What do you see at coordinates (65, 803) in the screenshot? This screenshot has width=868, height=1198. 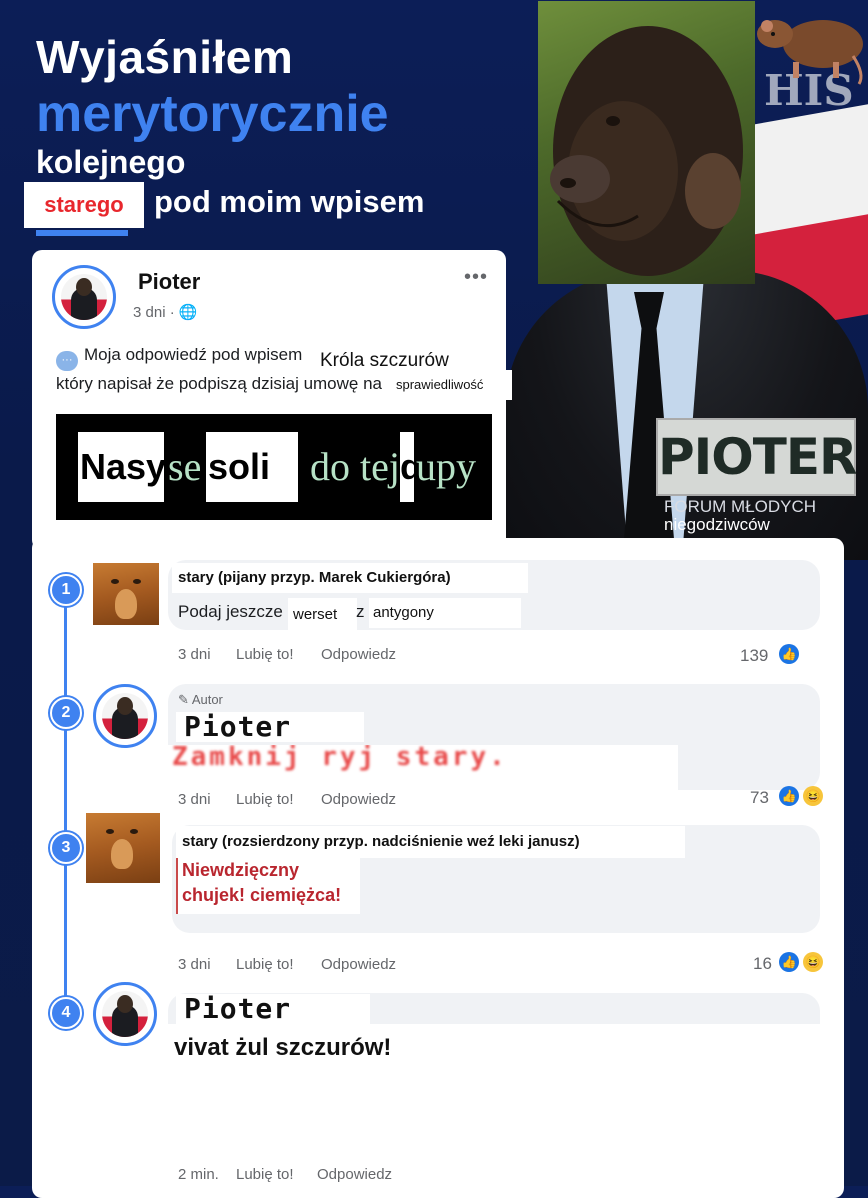 I see `timeline-line` at bounding box center [65, 803].